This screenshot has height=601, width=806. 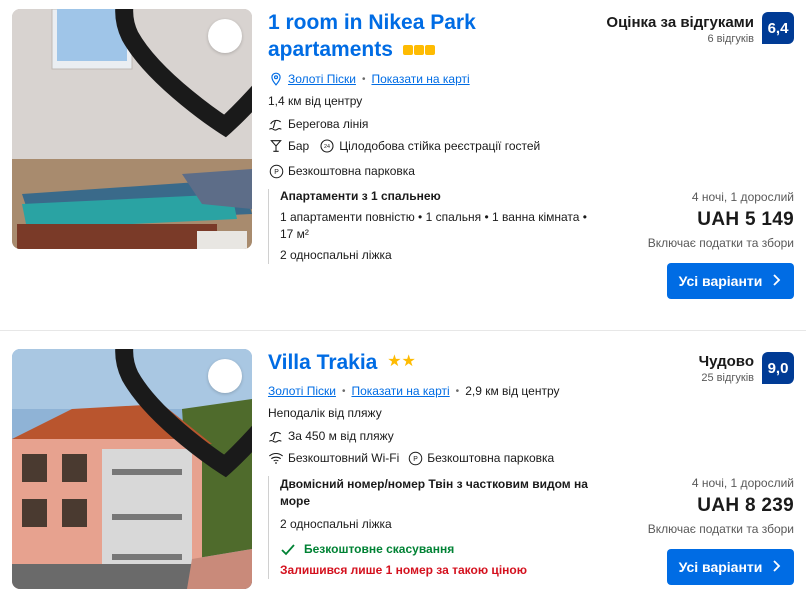 What do you see at coordinates (344, 458) in the screenshot?
I see `feature-wifi: Безкоштовний Wi-Fi` at bounding box center [344, 458].